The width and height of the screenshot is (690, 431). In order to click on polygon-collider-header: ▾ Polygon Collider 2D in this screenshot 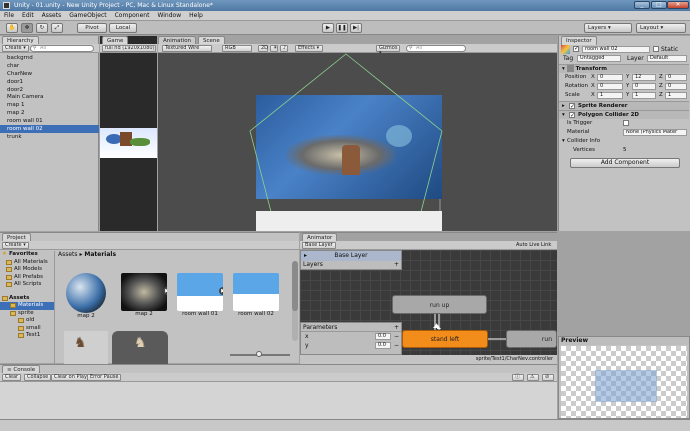, I will do `click(624, 115)`.